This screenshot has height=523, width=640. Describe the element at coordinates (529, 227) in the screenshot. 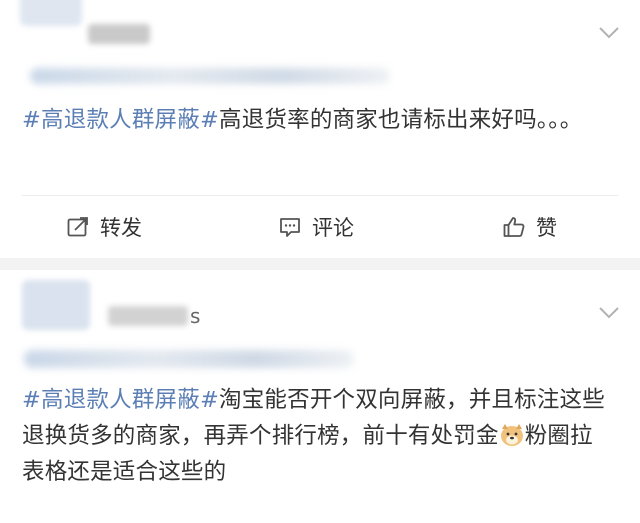

I see `like-button: 赞` at that location.